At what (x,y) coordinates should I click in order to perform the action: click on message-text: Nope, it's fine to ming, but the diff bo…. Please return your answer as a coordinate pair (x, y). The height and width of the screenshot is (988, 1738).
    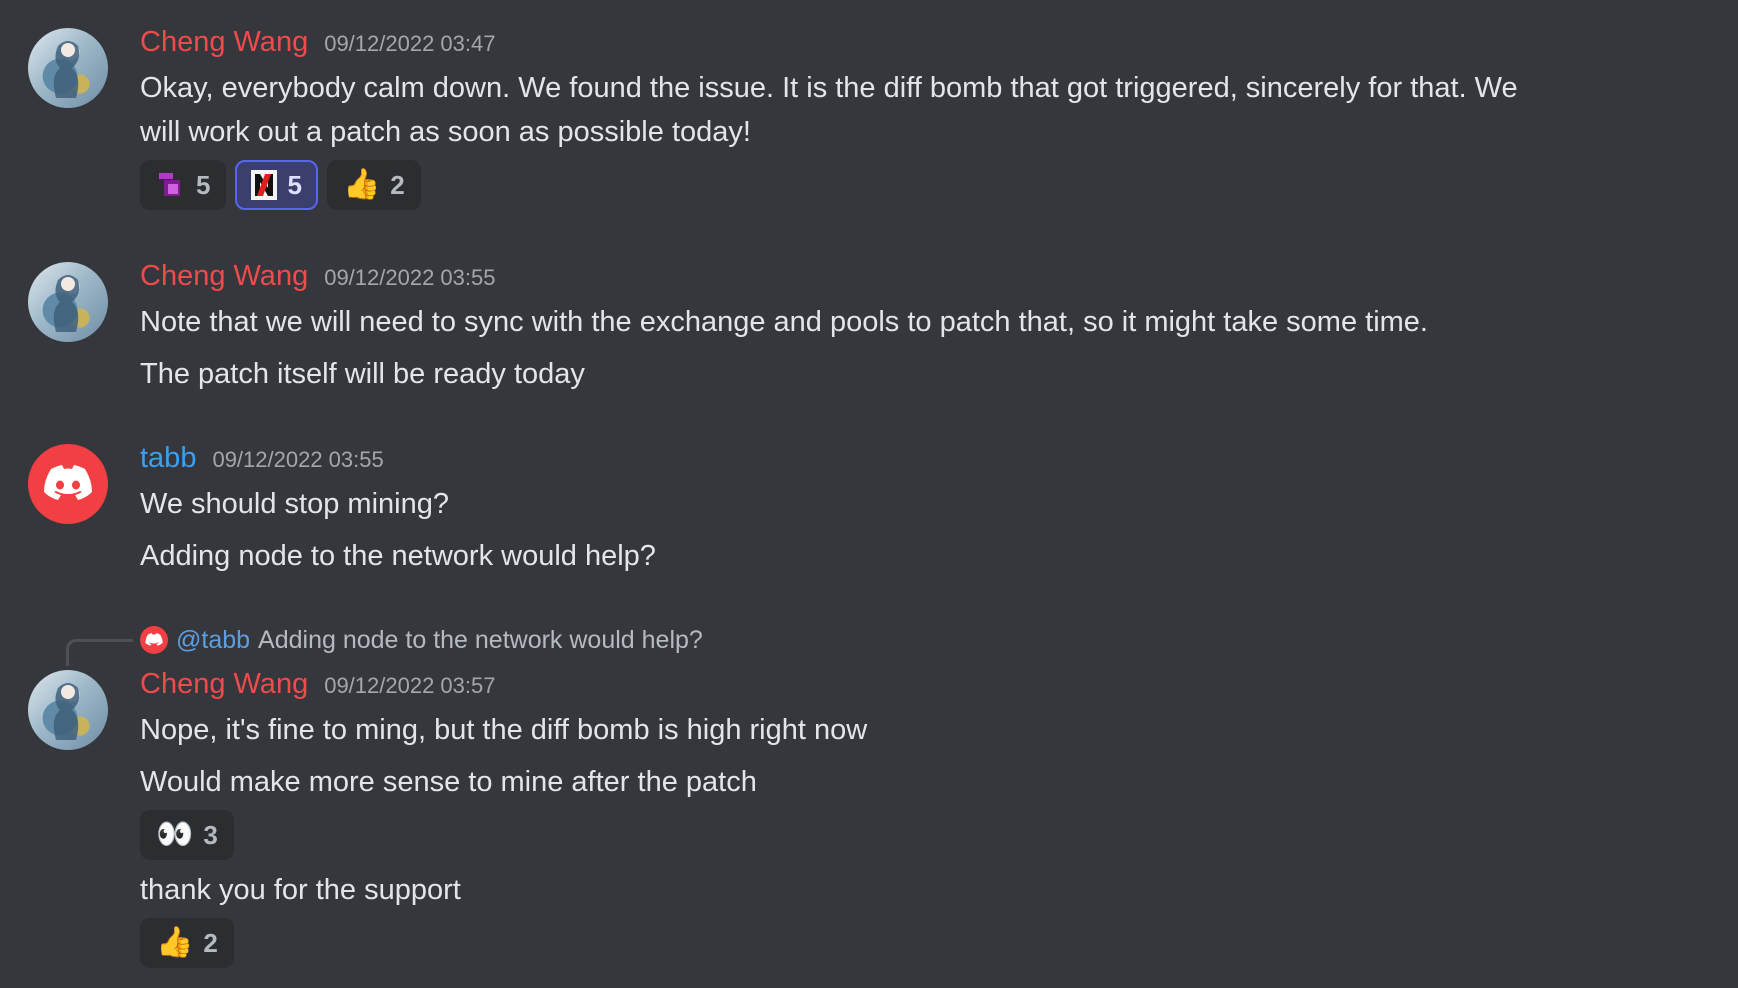
    Looking at the image, I should click on (504, 730).